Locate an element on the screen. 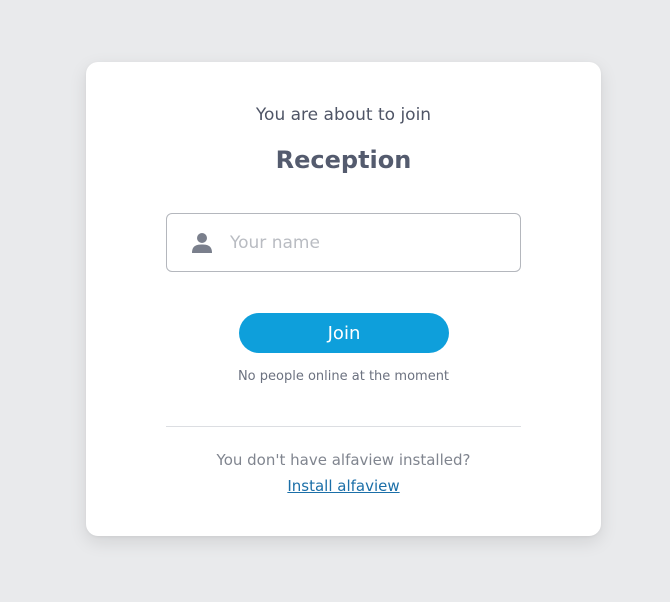  room-name: Reception is located at coordinates (343, 160).